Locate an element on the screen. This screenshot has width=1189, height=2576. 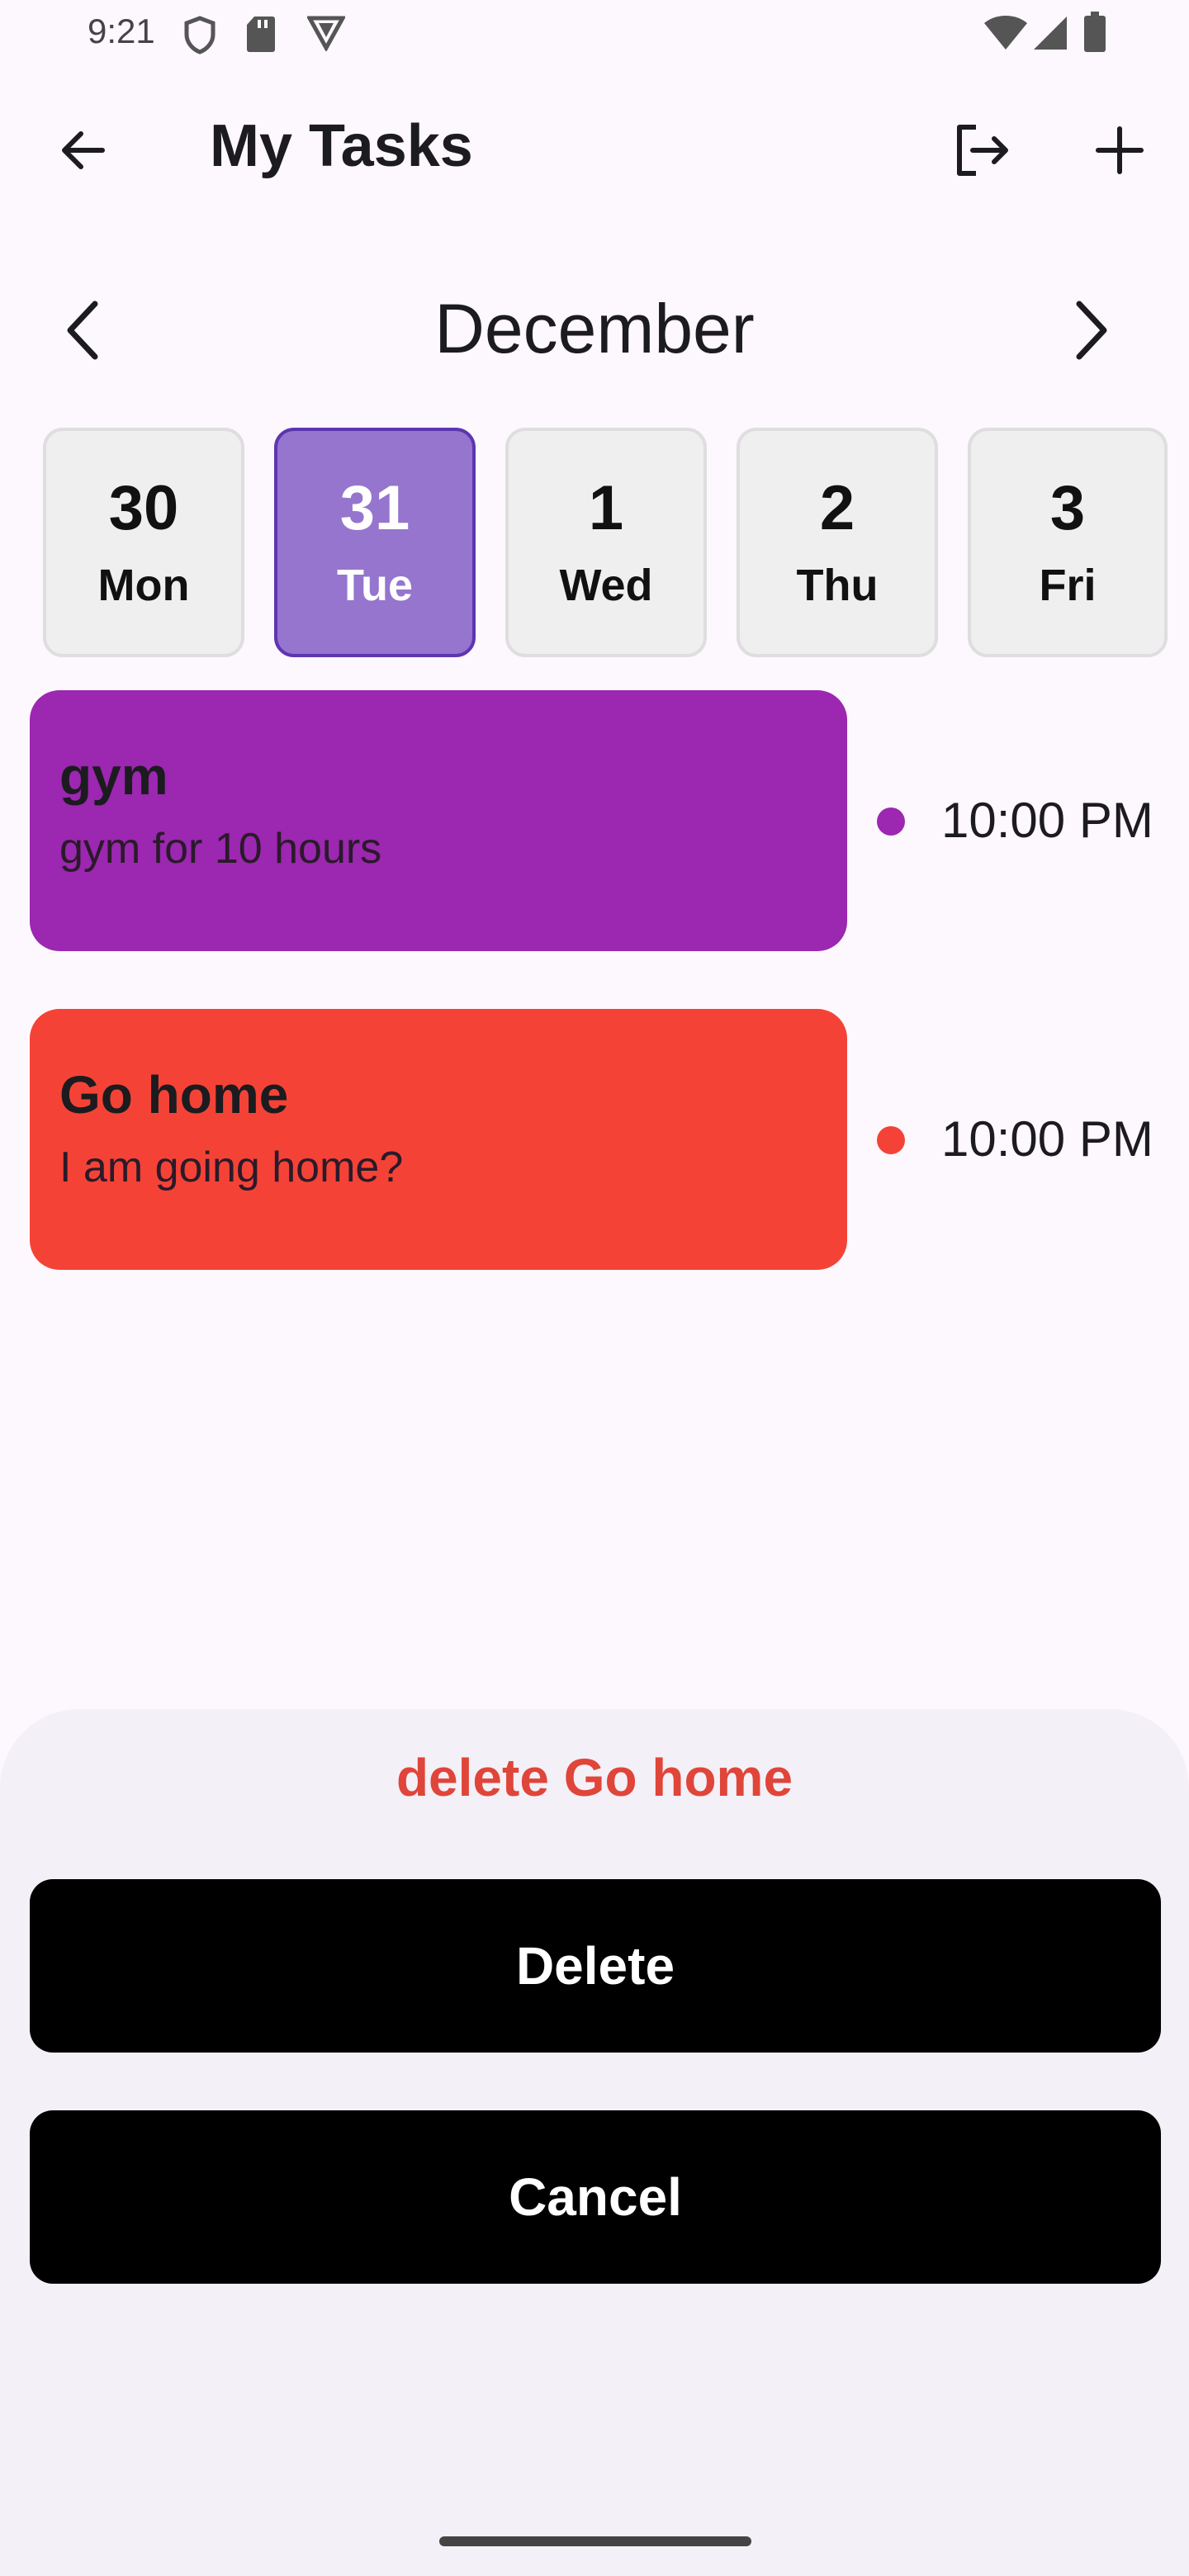
date-card: 3 Fri is located at coordinates (1068, 542).